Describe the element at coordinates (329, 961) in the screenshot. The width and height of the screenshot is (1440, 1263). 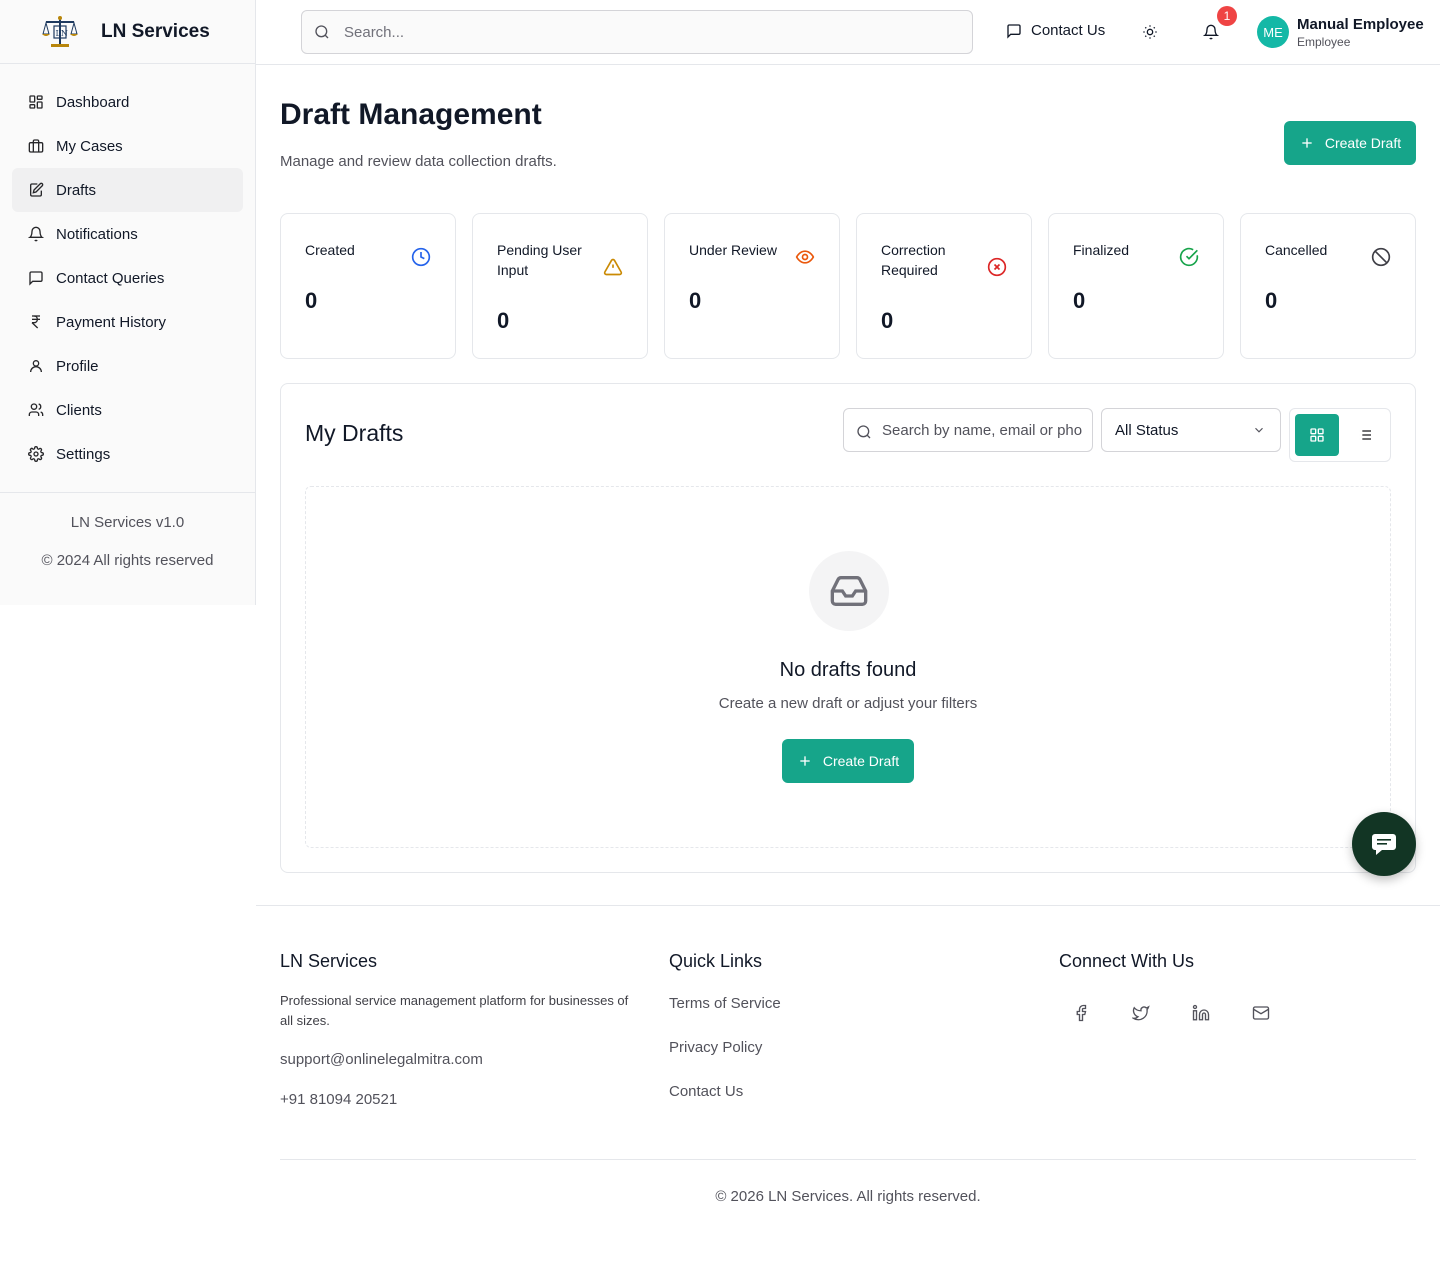
I see `footer-about-title: LN Services` at that location.